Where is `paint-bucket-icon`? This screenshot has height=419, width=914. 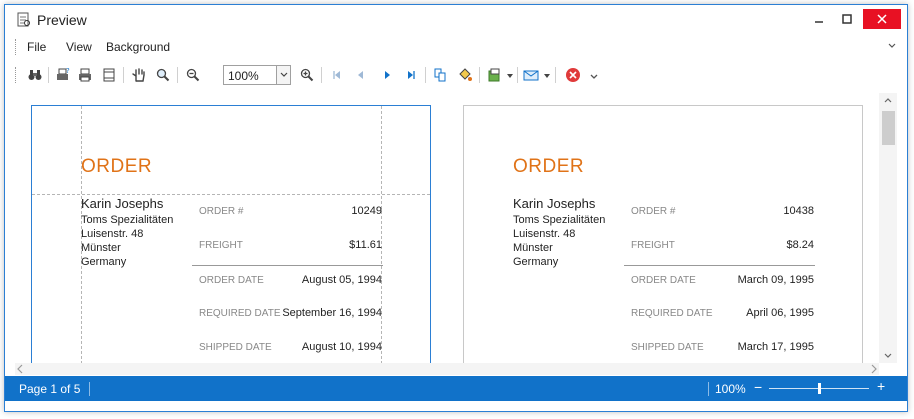
paint-bucket-icon is located at coordinates (465, 74).